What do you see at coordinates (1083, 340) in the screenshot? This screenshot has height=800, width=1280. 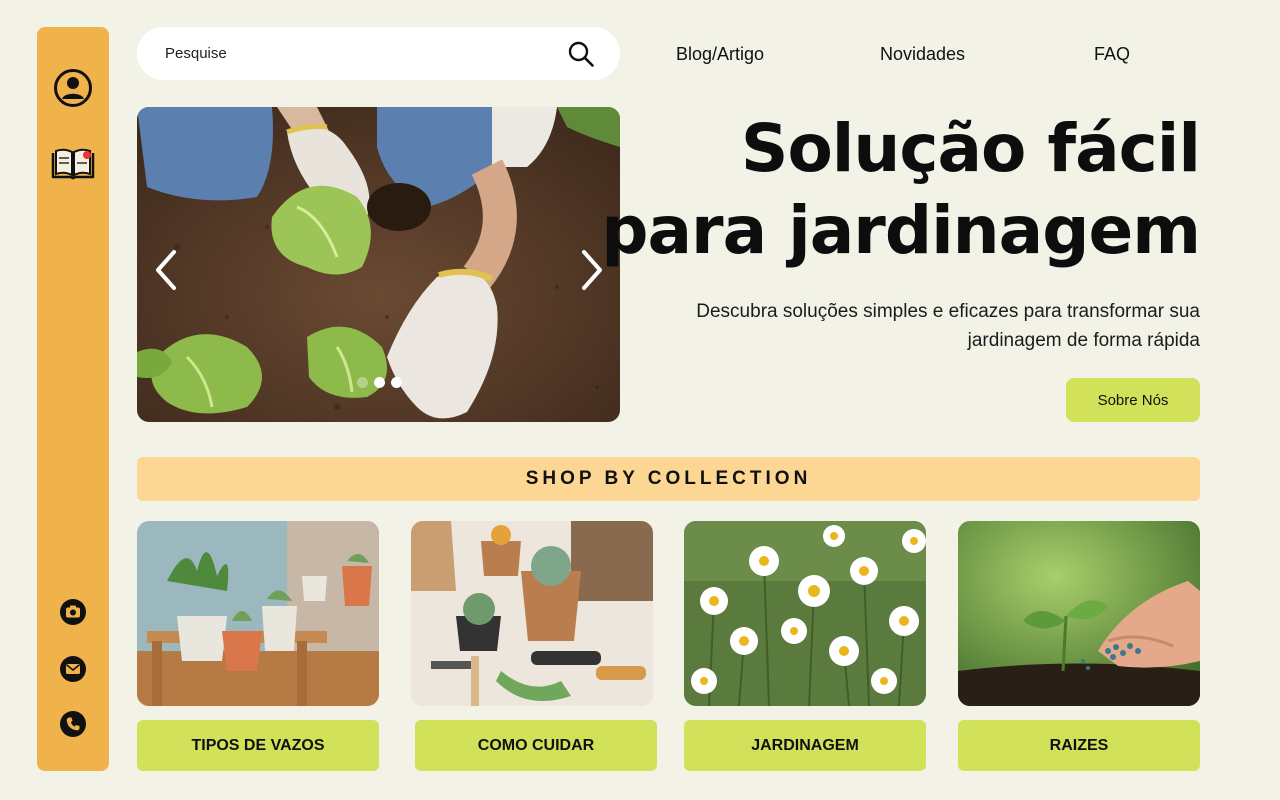 I see `hero-subtitle-line2: jardinagem de forma rápida` at bounding box center [1083, 340].